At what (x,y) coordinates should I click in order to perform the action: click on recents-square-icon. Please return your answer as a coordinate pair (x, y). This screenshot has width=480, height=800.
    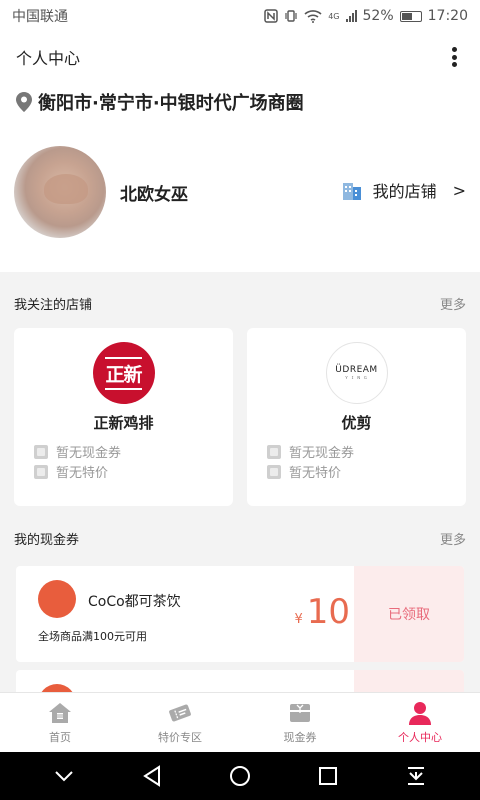
    Looking at the image, I should click on (328, 776).